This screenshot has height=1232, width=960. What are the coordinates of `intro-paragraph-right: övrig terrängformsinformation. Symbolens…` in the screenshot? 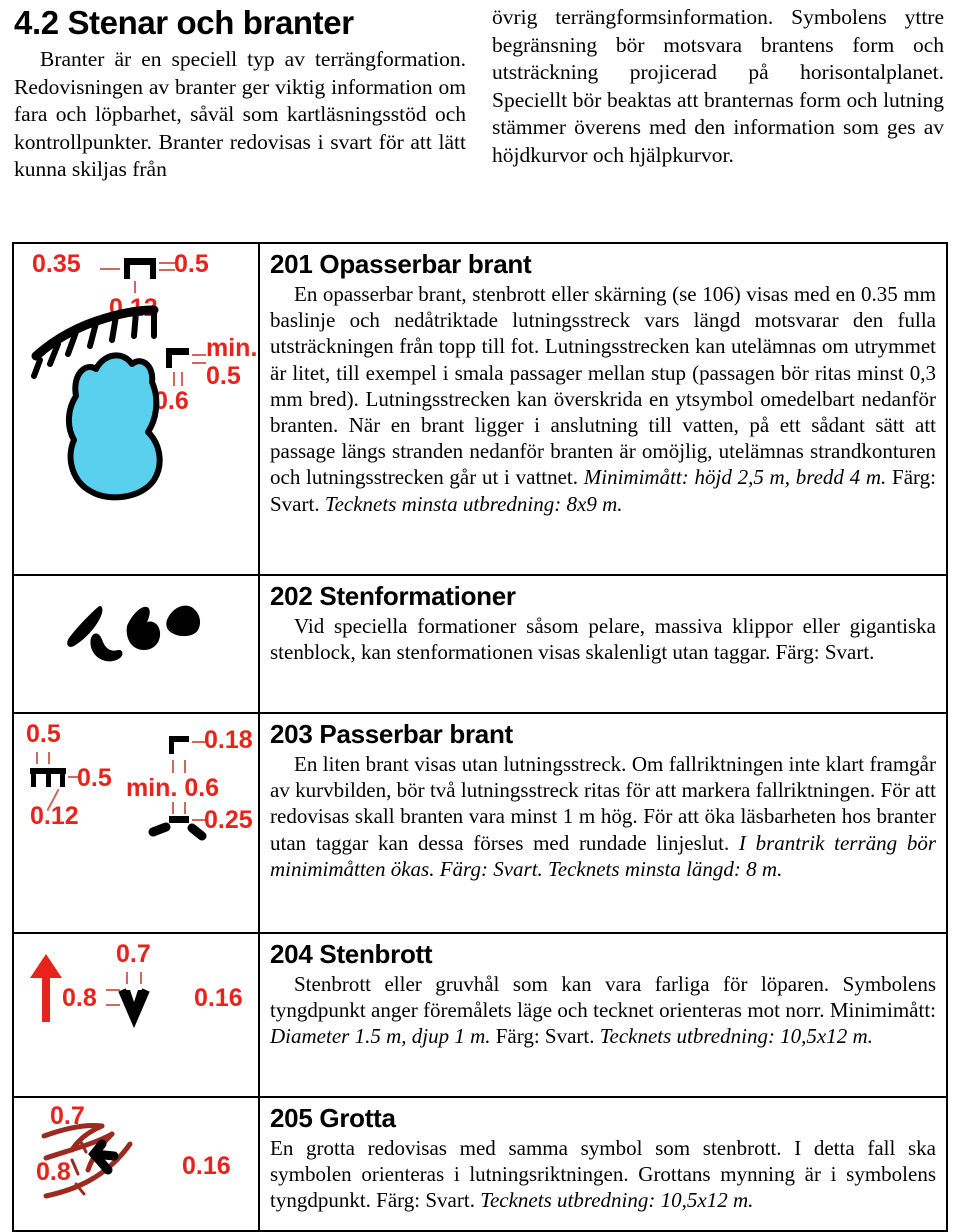 It's located at (718, 86).